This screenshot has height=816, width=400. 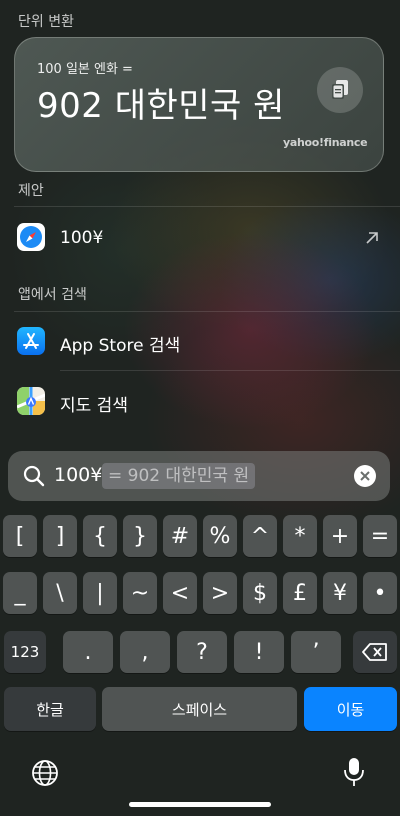 I want to click on suggestion-row: 100¥, so click(x=200, y=238).